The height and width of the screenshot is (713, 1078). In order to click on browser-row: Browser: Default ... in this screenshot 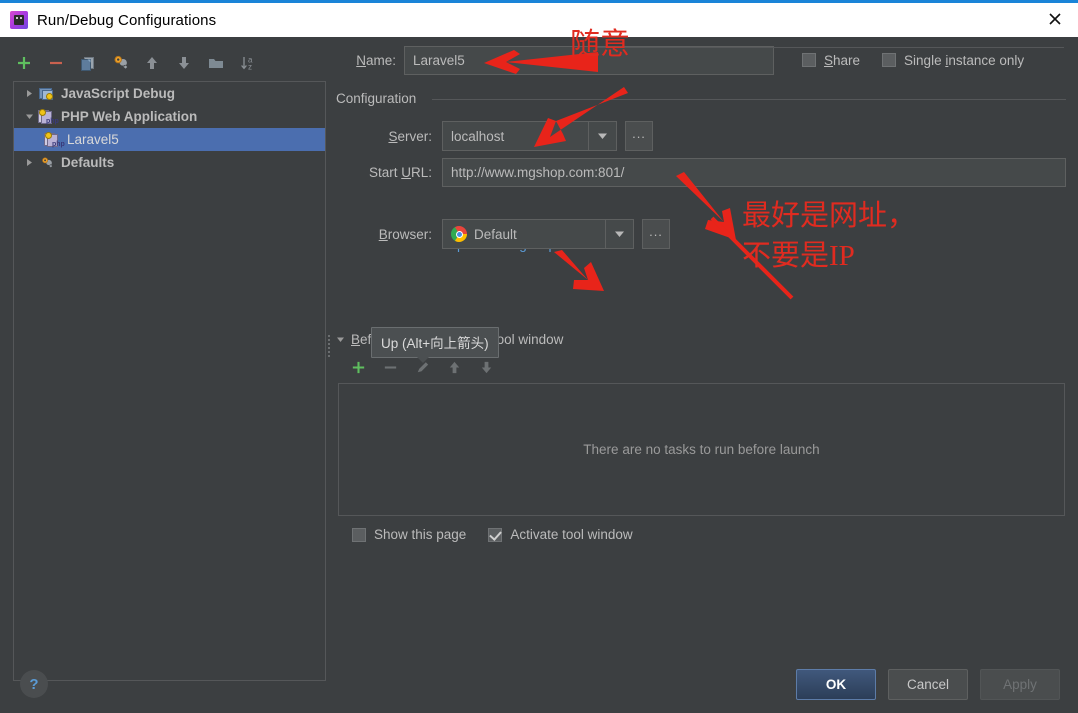, I will do `click(503, 234)`.